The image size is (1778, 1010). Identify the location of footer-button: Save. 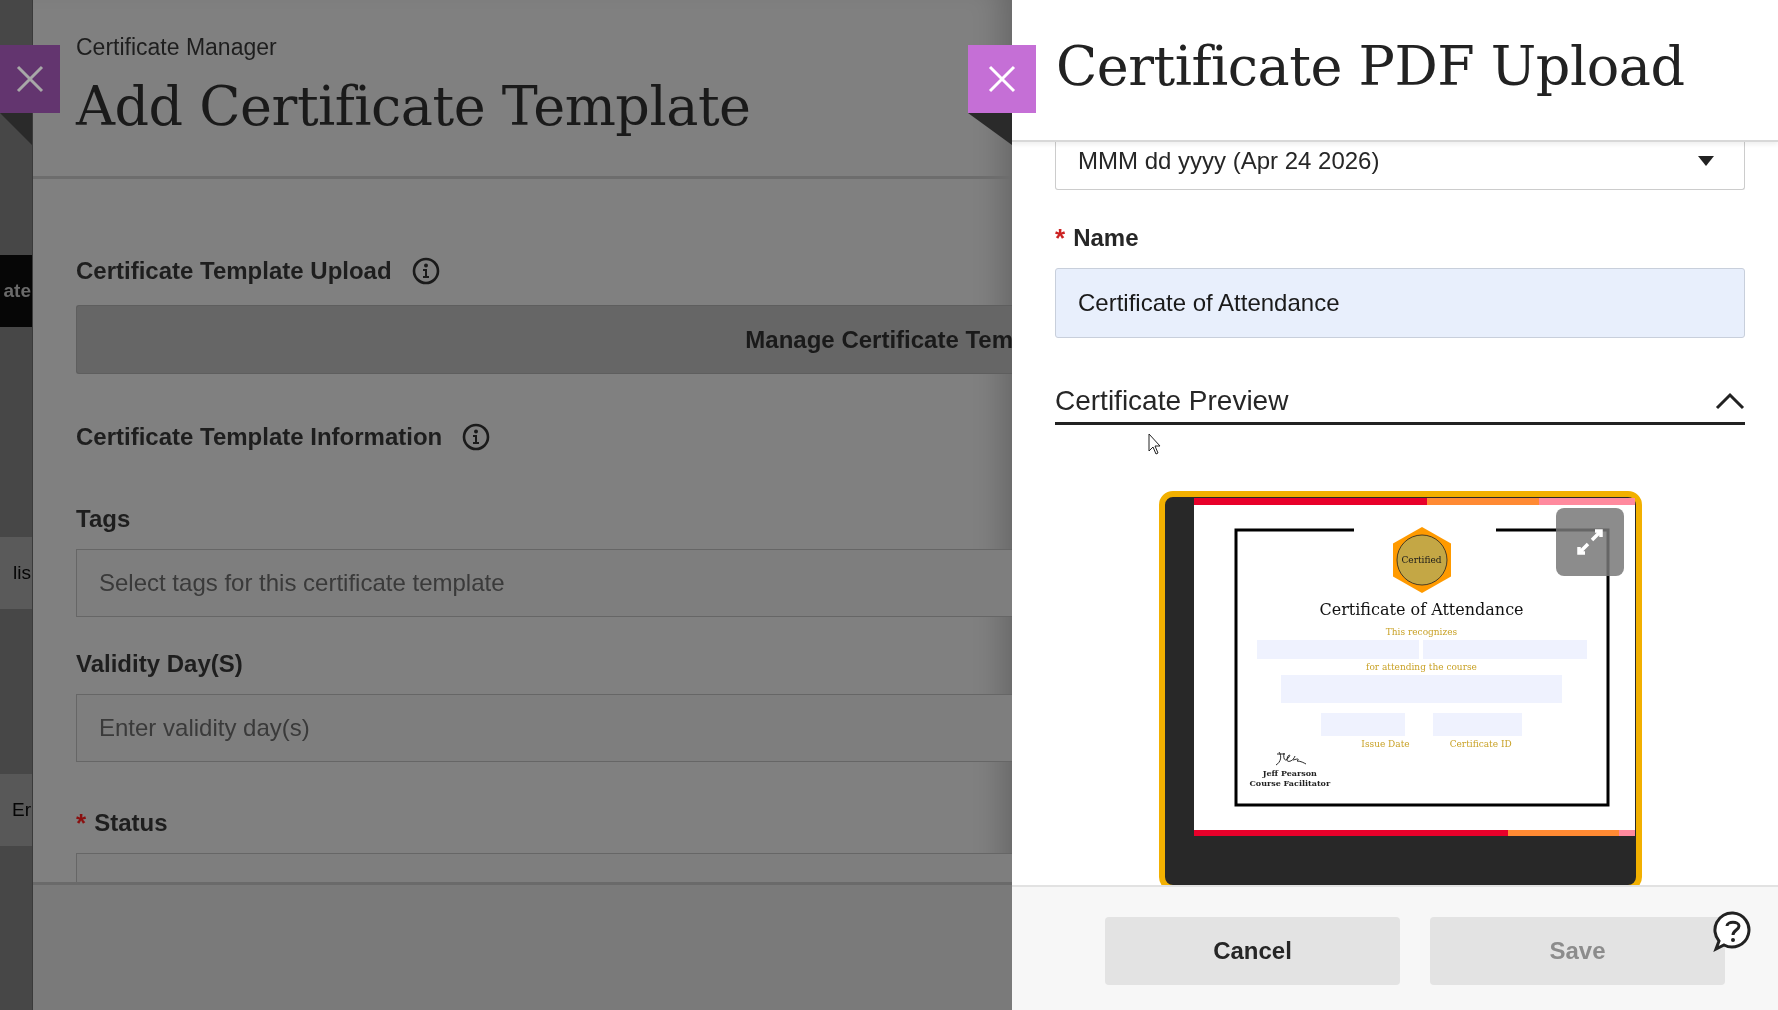
(1577, 951).